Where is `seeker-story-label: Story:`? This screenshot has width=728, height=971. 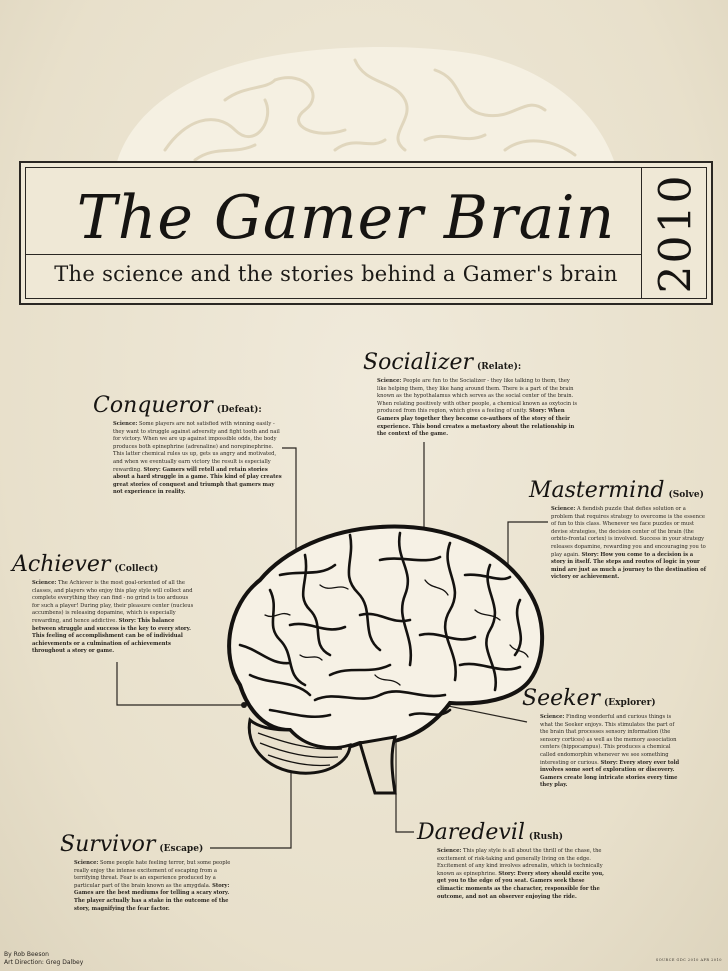
seeker-story-label: Story: is located at coordinates (609, 762).